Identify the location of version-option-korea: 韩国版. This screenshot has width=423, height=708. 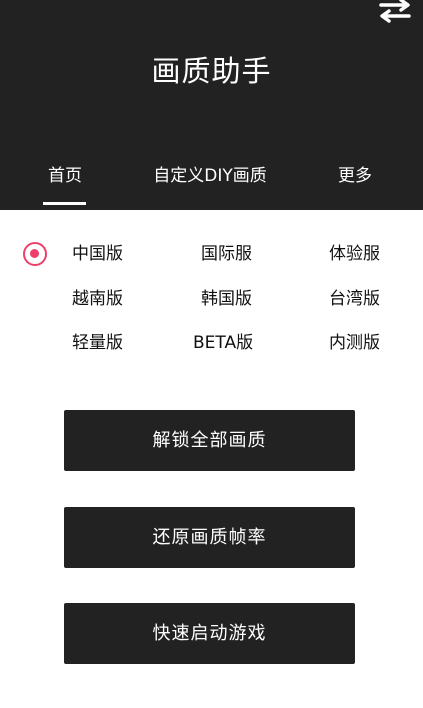
(256, 299).